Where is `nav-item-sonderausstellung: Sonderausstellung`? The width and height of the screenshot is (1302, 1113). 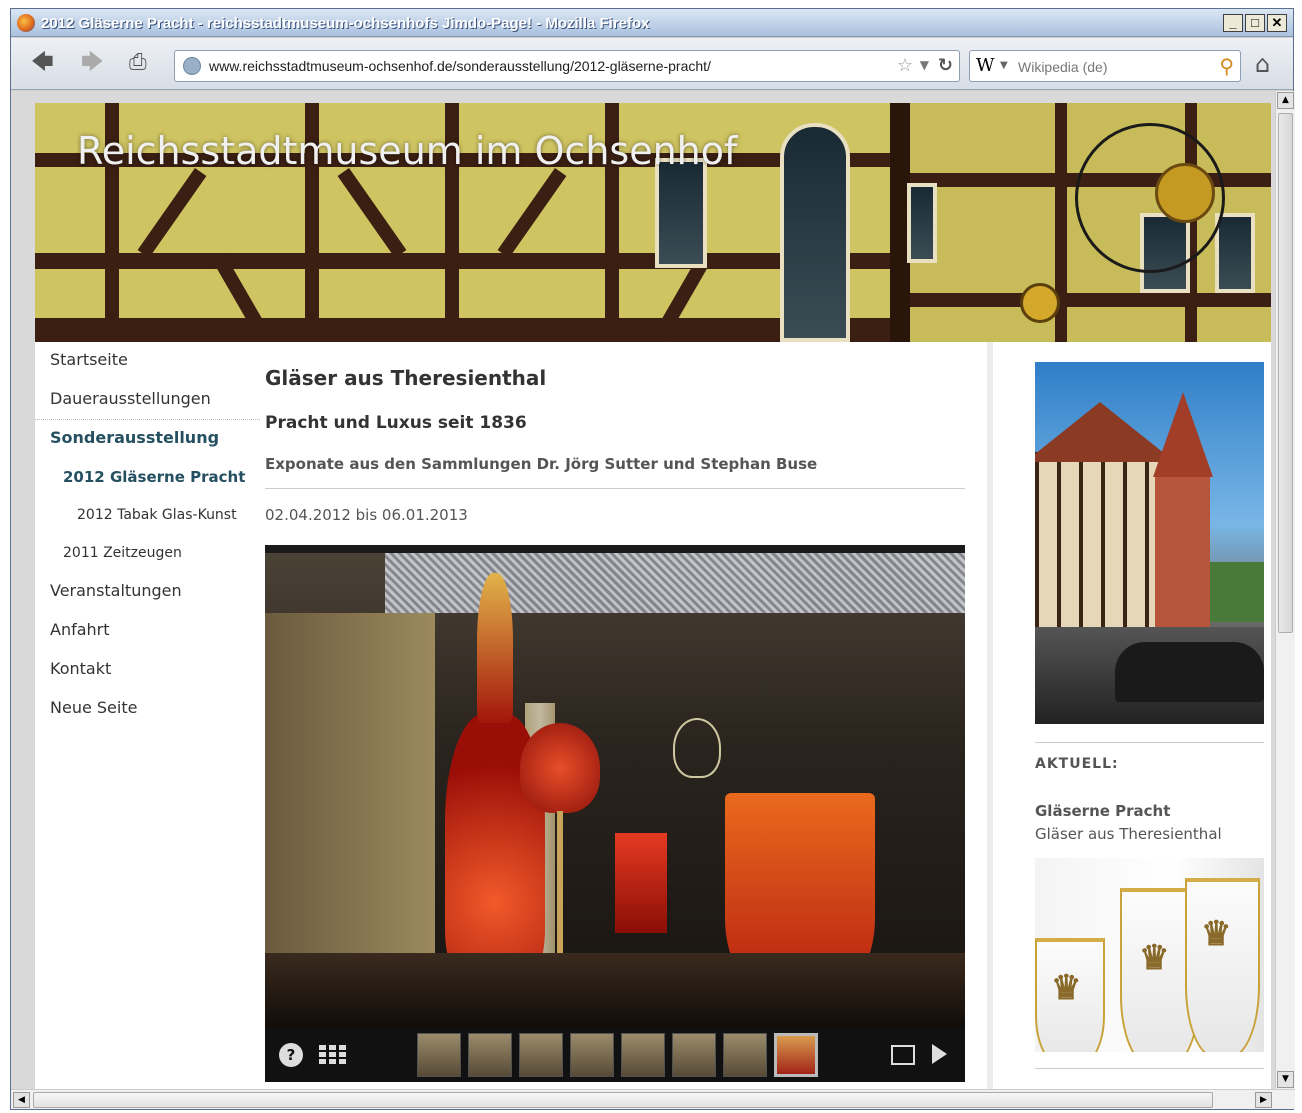
nav-item-sonderausstellung: Sonderausstellung is located at coordinates (147, 439).